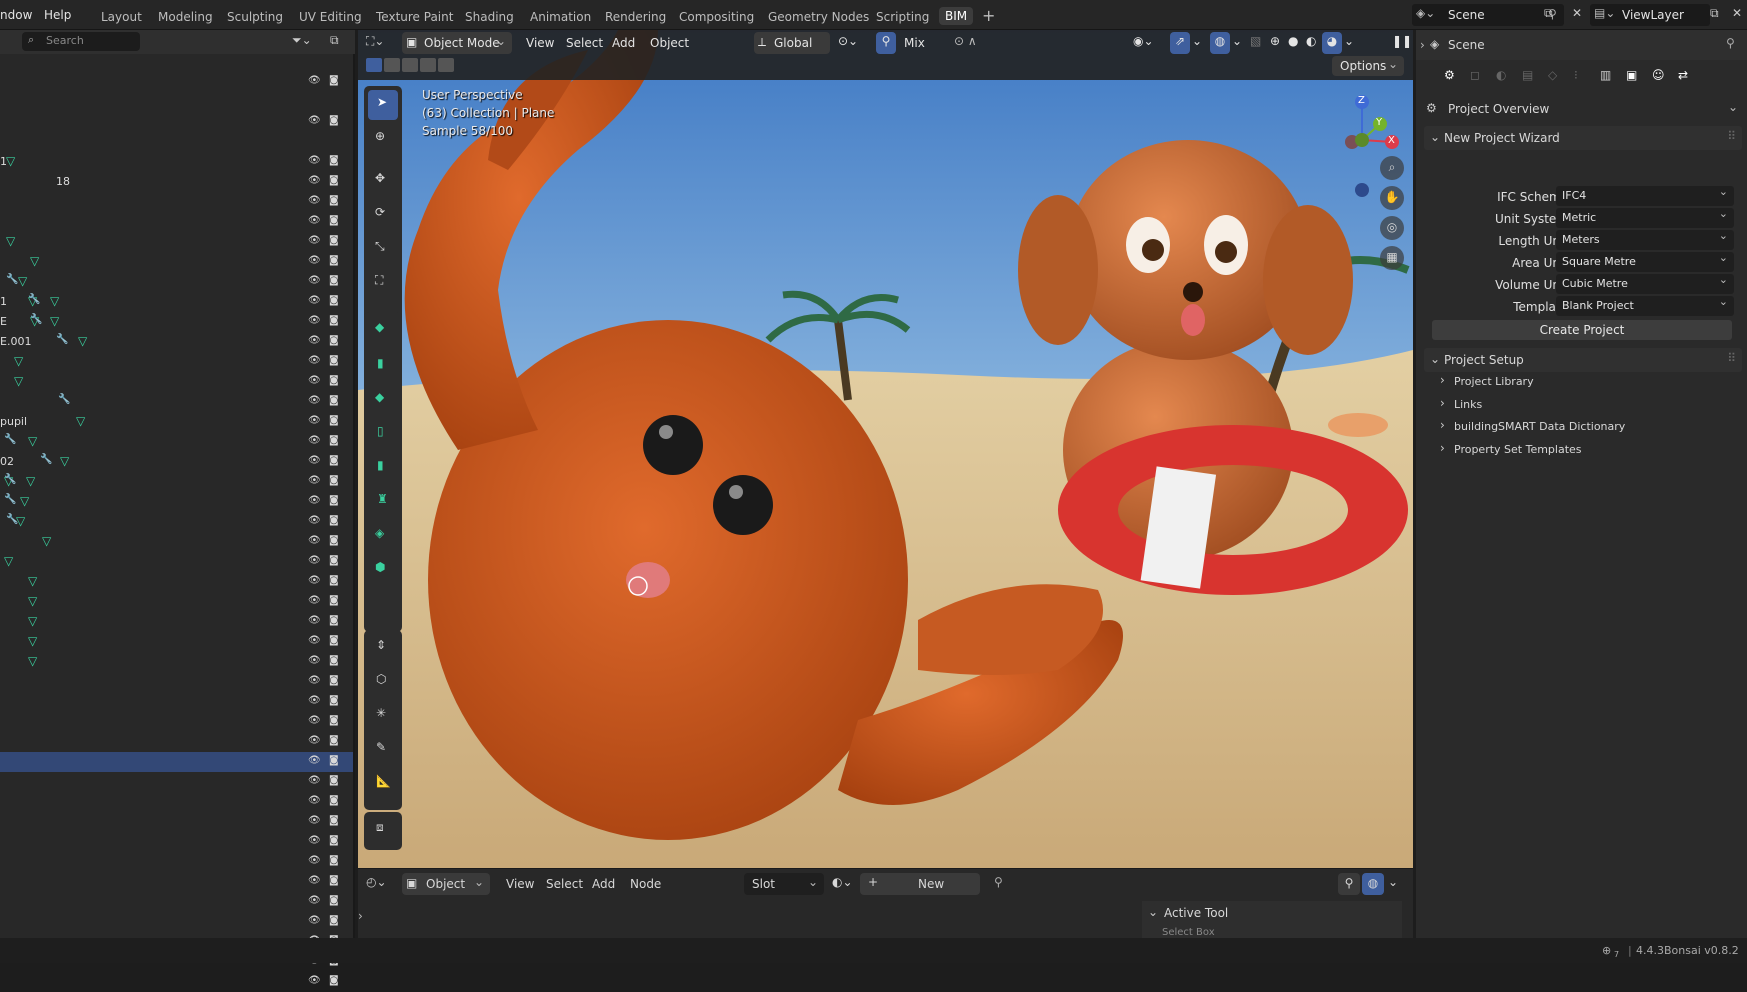 The width and height of the screenshot is (1747, 992). I want to click on outliner-row: 👁 ◙ 🔧, so click(176, 402).